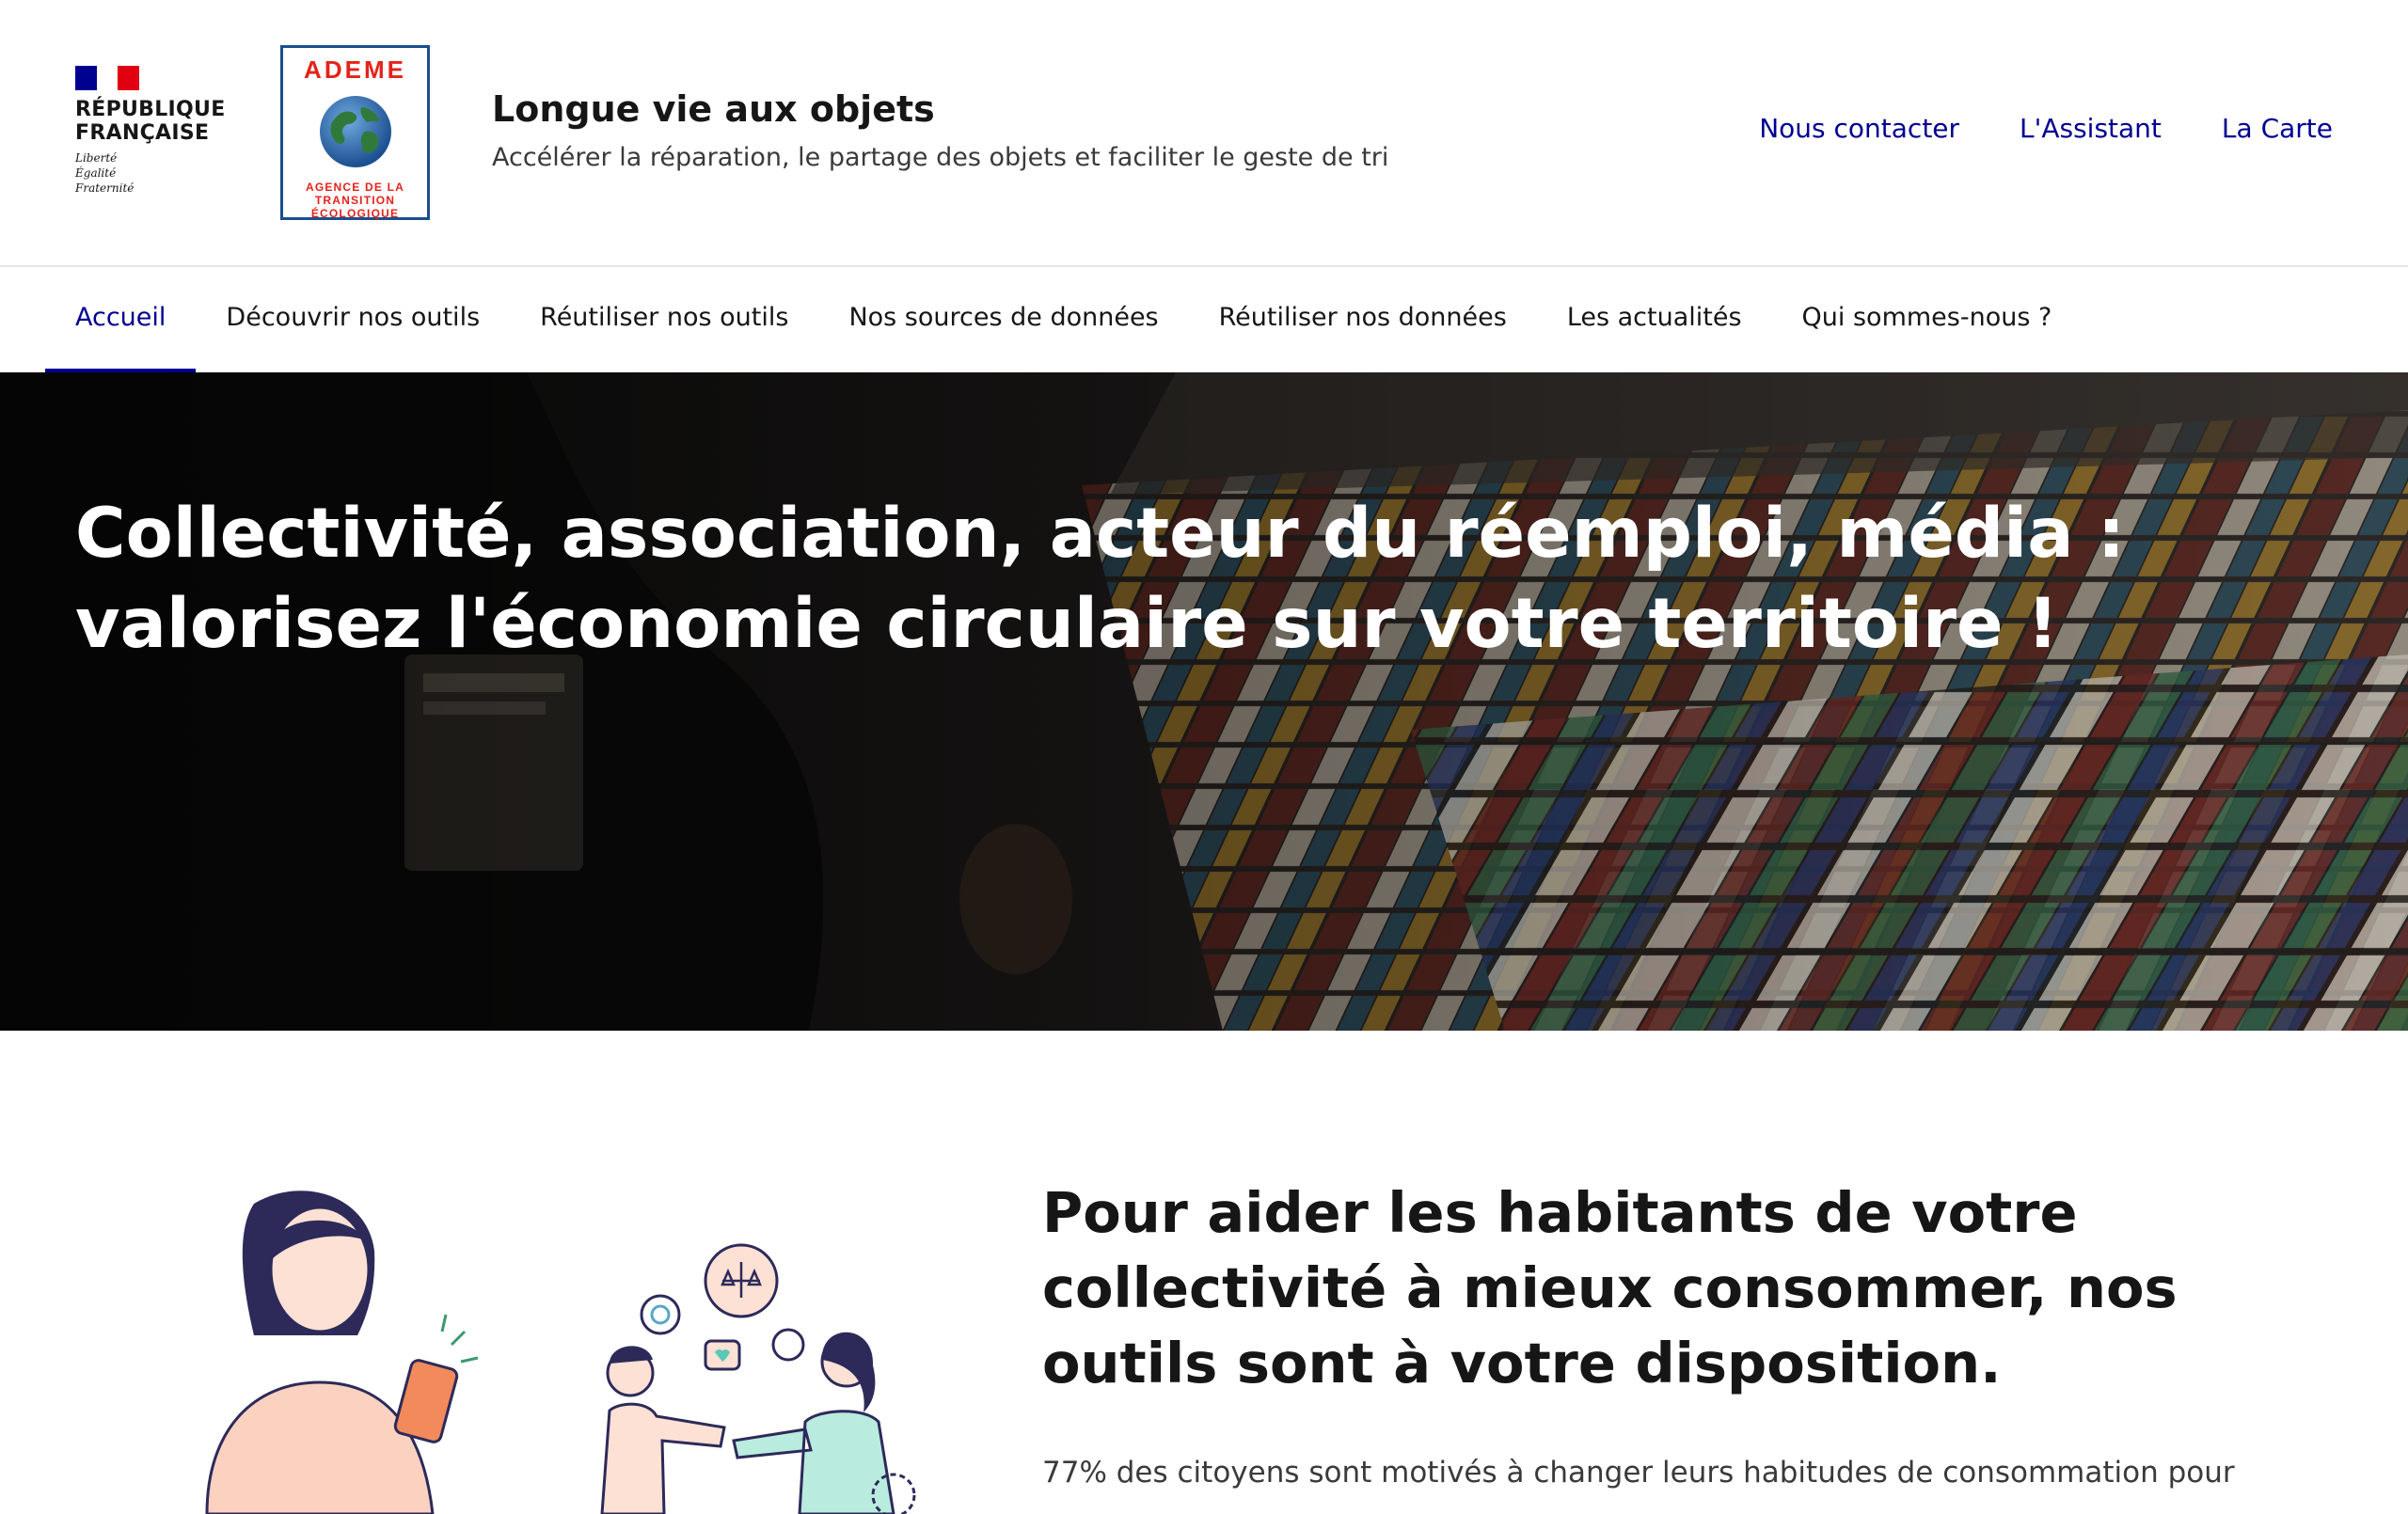 The image size is (2408, 1514). Describe the element at coordinates (150, 121) in the screenshot. I see `republique-label: RÉPUBLIQUE FRANÇAISE` at that location.